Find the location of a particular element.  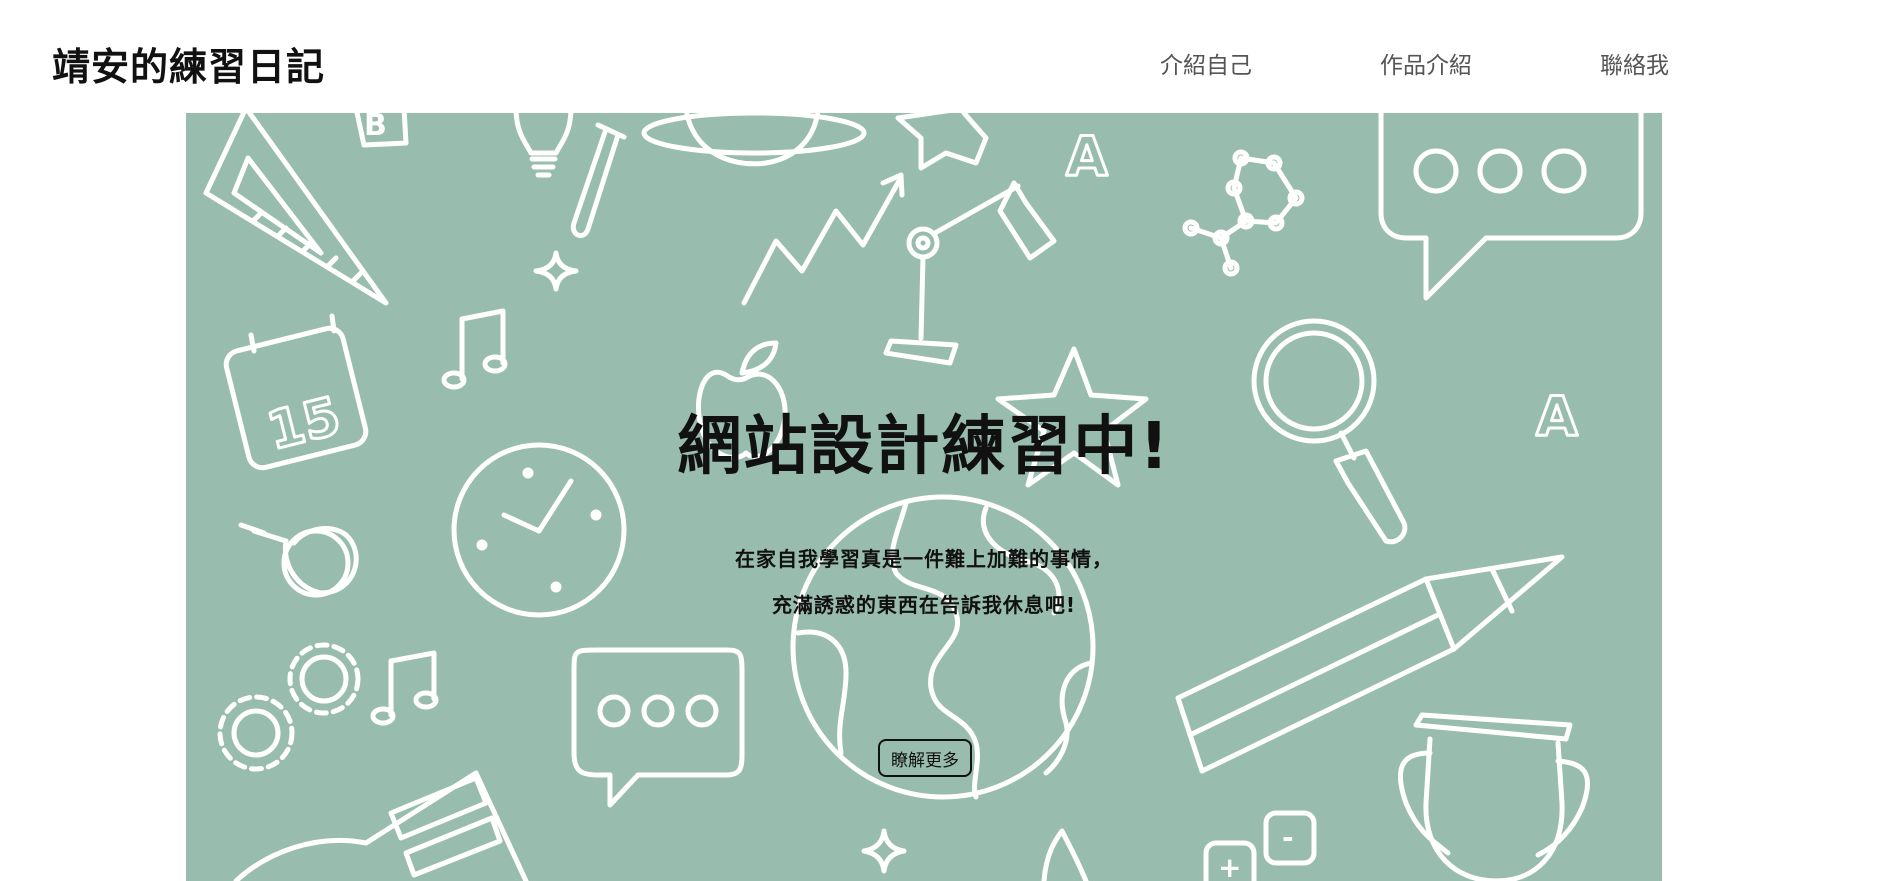

letter-a-icon: A is located at coordinates (1087, 157).